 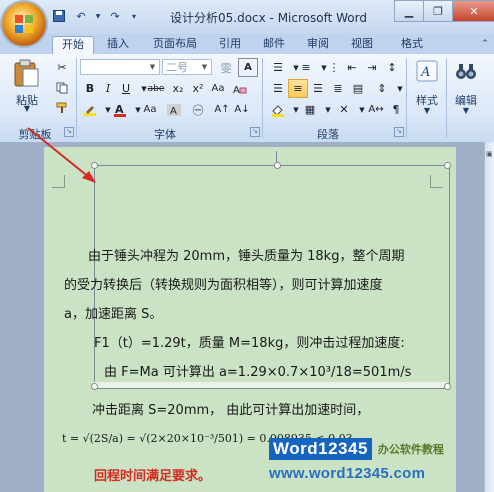 I want to click on char-shading-icon: A, so click(x=174, y=109).